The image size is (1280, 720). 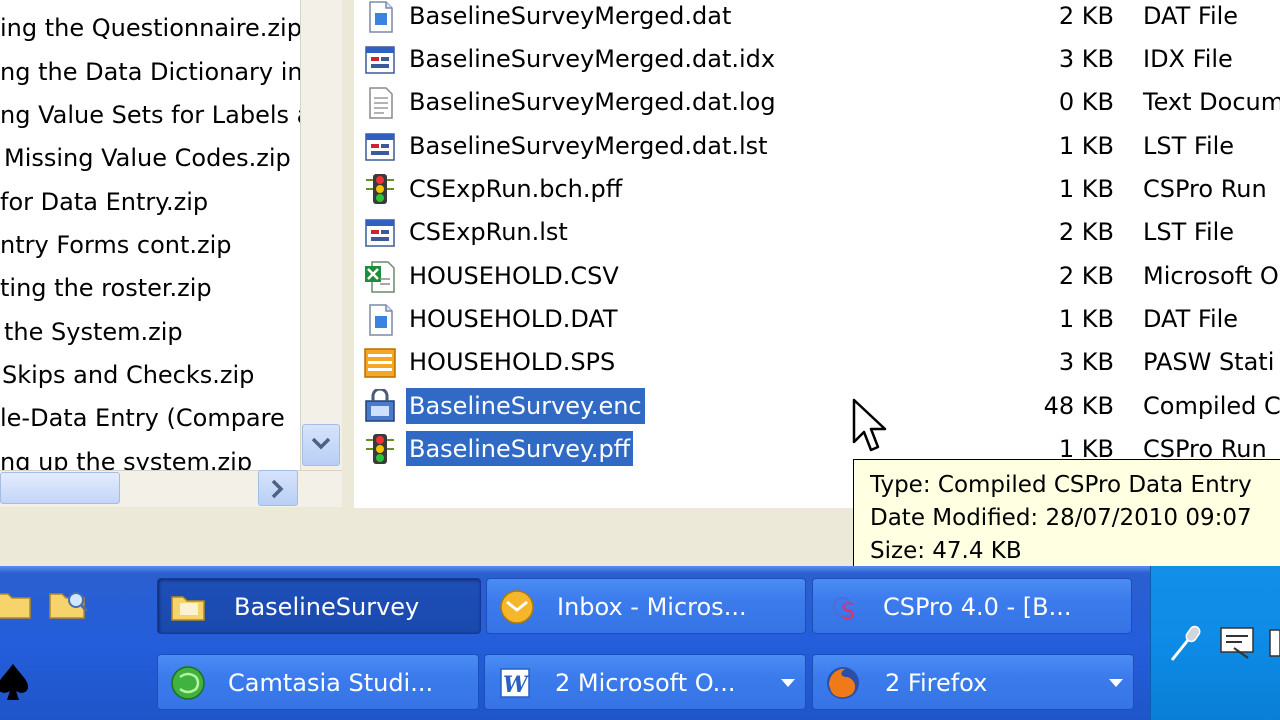 I want to click on file-row: BaselineSurvey.enc 48 KB Compiled C, so click(x=817, y=407).